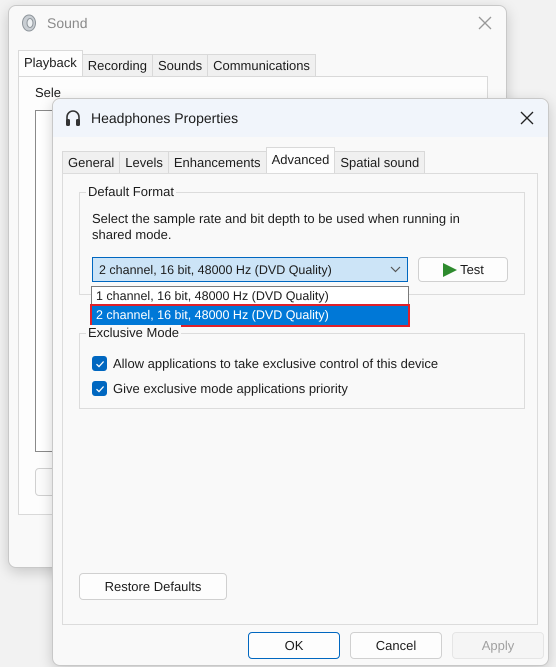 The width and height of the screenshot is (556, 667). Describe the element at coordinates (153, 586) in the screenshot. I see `restore-defaults-button: Restore Defaults` at that location.